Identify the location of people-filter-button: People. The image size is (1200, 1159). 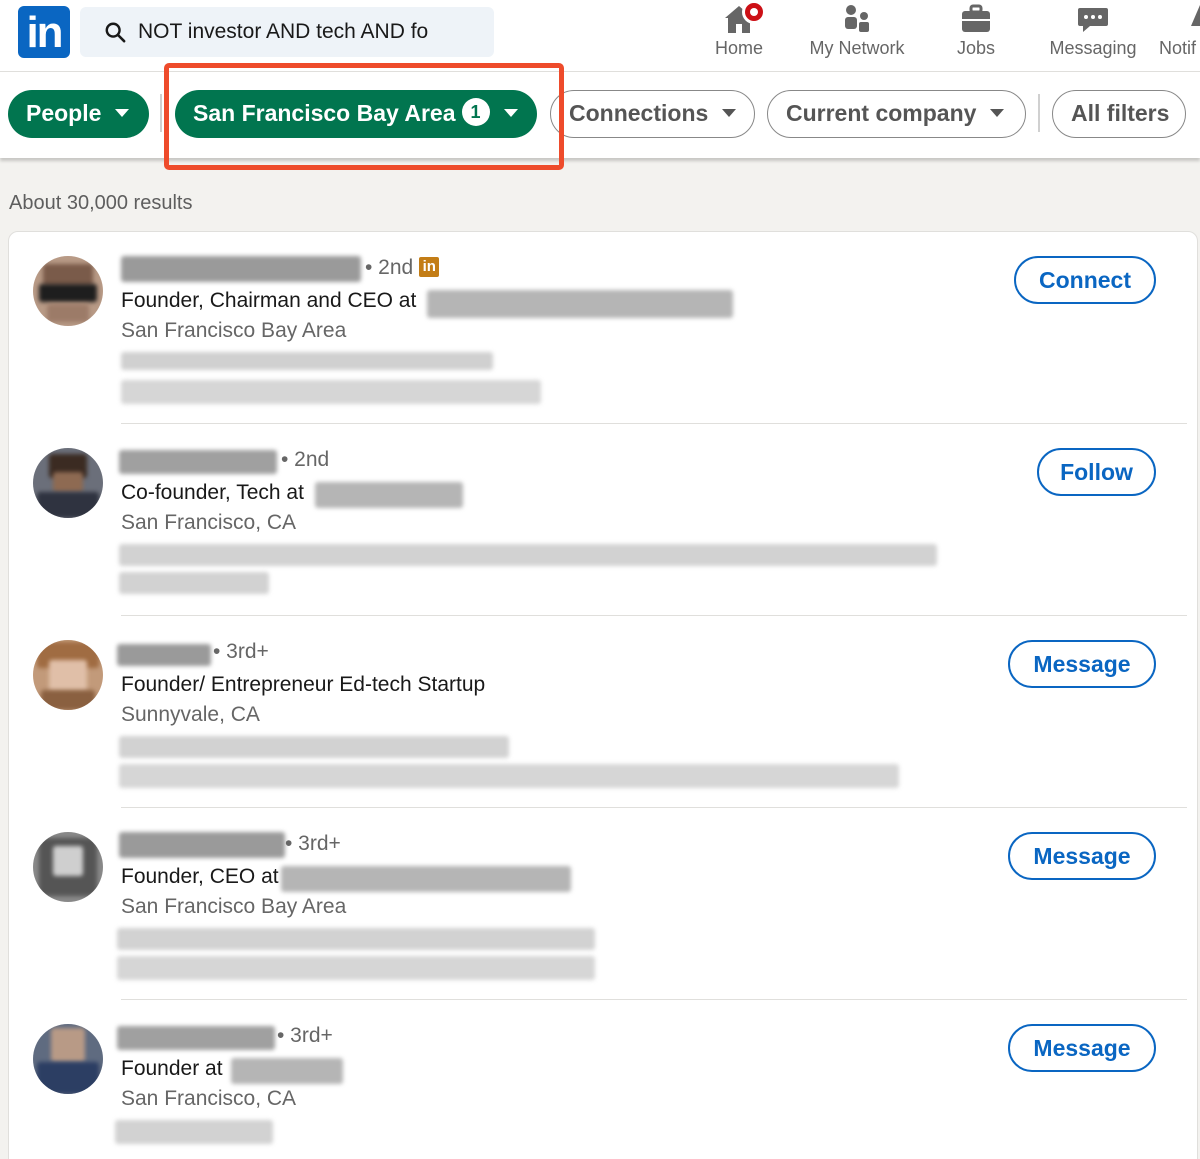
(78, 114).